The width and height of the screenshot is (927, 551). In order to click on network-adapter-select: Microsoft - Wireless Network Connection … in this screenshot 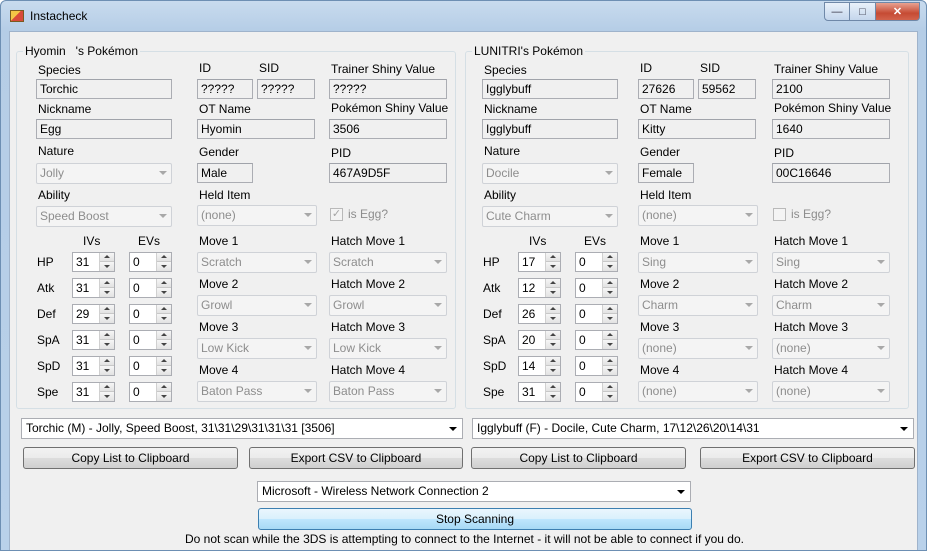, I will do `click(474, 491)`.